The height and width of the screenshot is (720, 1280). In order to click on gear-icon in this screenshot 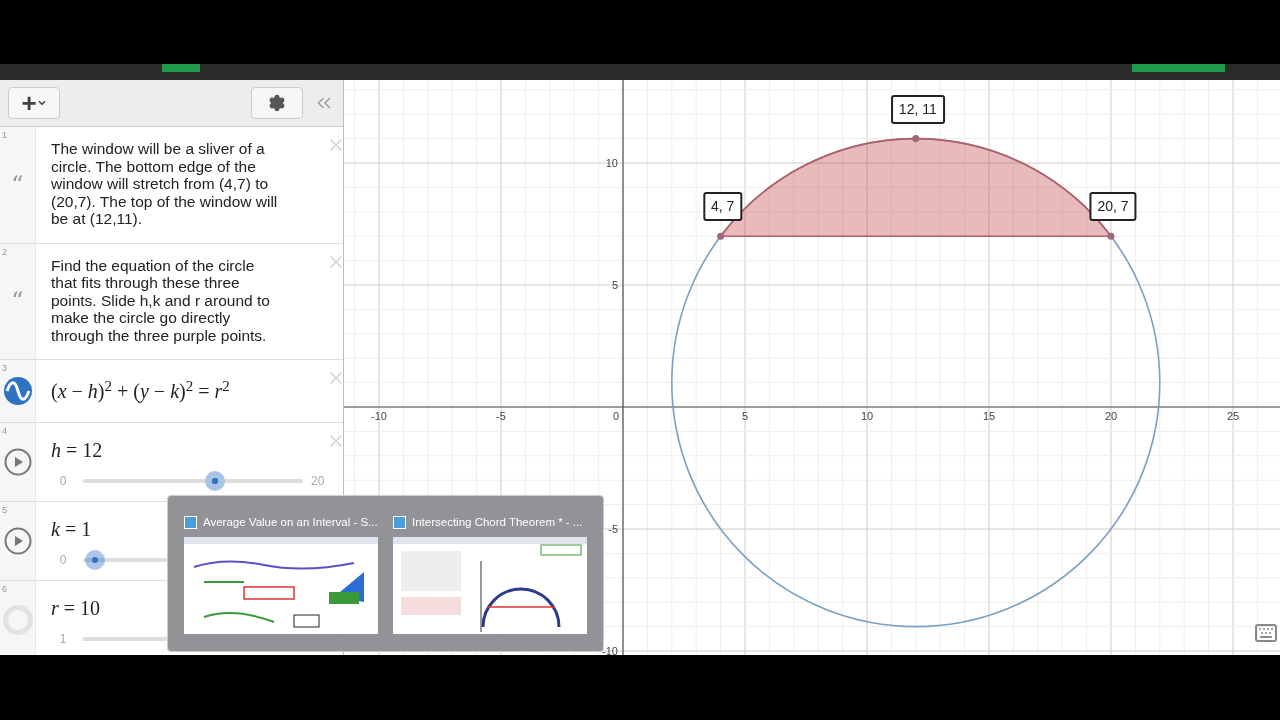, I will do `click(277, 103)`.